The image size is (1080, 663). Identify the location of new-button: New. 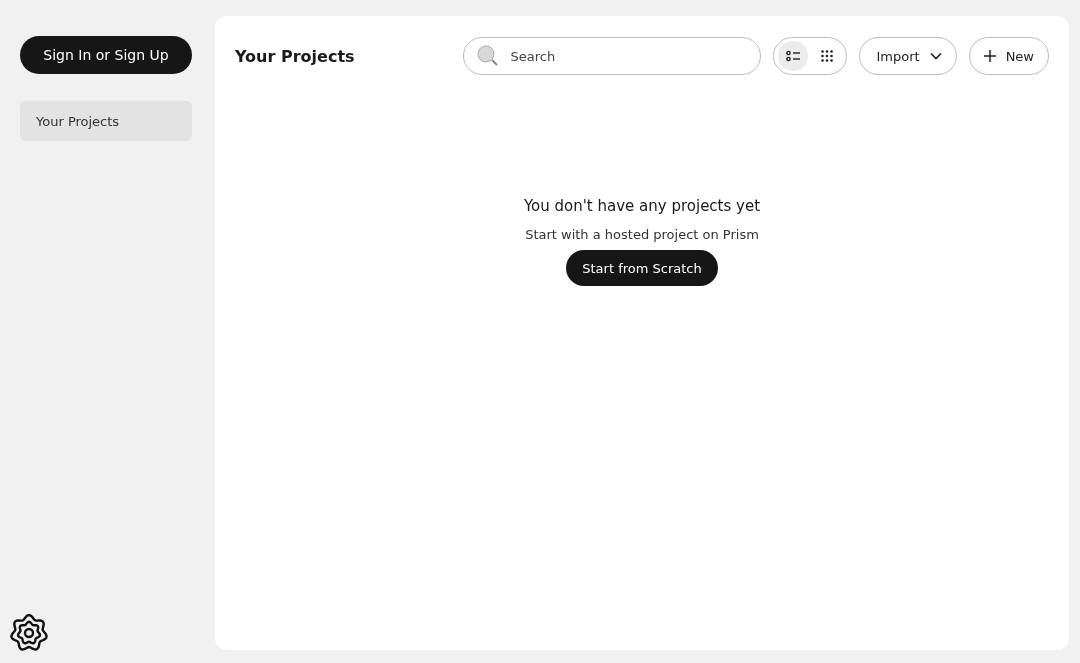
(1008, 56).